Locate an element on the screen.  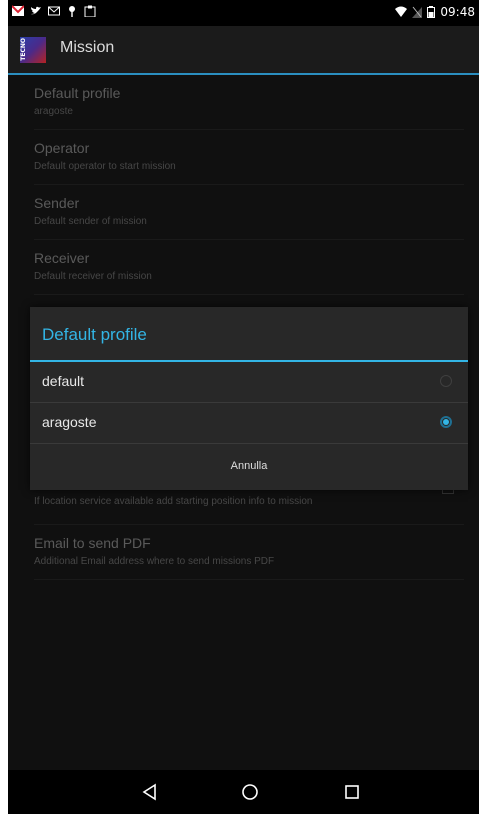
wifi-icon is located at coordinates (401, 11).